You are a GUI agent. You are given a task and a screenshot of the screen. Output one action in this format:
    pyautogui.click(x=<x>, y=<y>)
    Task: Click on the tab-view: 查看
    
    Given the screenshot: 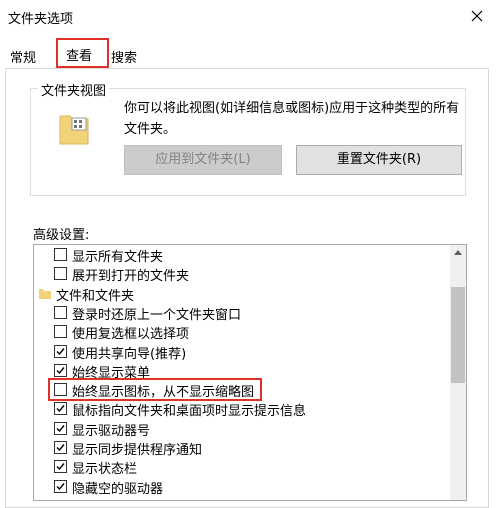 What is the action you would take?
    pyautogui.click(x=82, y=53)
    